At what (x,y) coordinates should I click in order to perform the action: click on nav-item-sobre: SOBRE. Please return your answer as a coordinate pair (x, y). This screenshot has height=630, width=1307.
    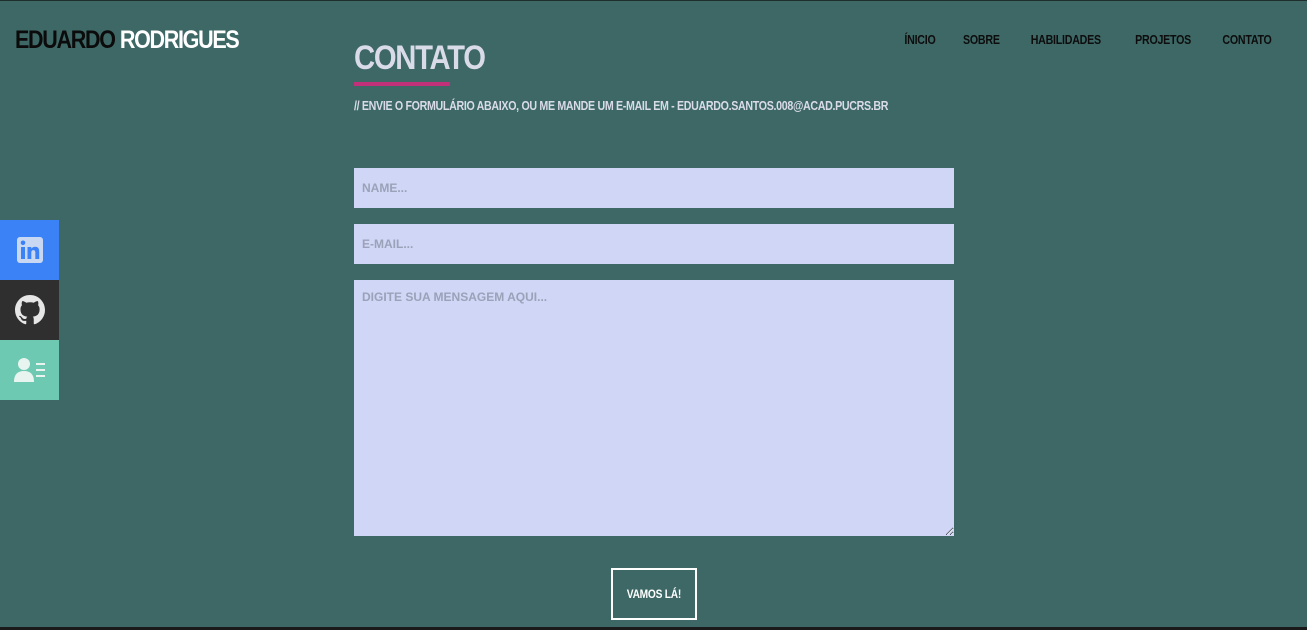
    Looking at the image, I should click on (981, 40).